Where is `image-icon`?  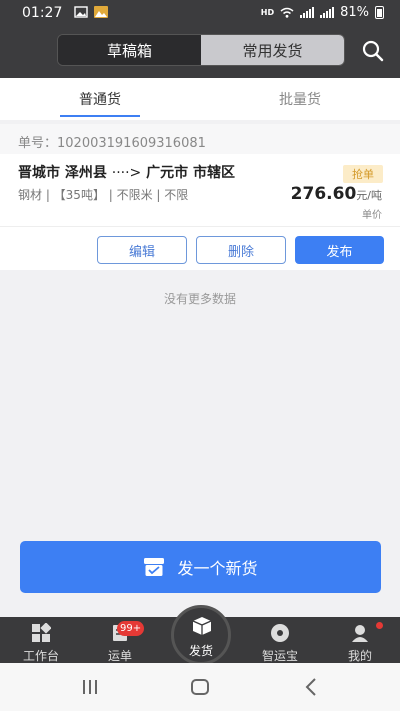
image-icon is located at coordinates (81, 12).